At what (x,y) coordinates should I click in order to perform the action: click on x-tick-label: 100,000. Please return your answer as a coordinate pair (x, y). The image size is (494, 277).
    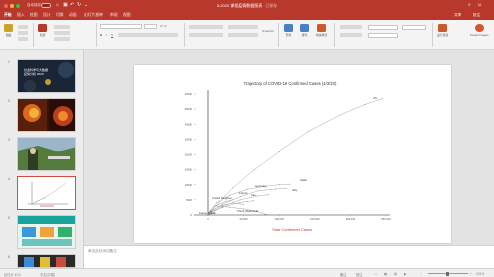
    Looking at the image, I should click on (280, 219).